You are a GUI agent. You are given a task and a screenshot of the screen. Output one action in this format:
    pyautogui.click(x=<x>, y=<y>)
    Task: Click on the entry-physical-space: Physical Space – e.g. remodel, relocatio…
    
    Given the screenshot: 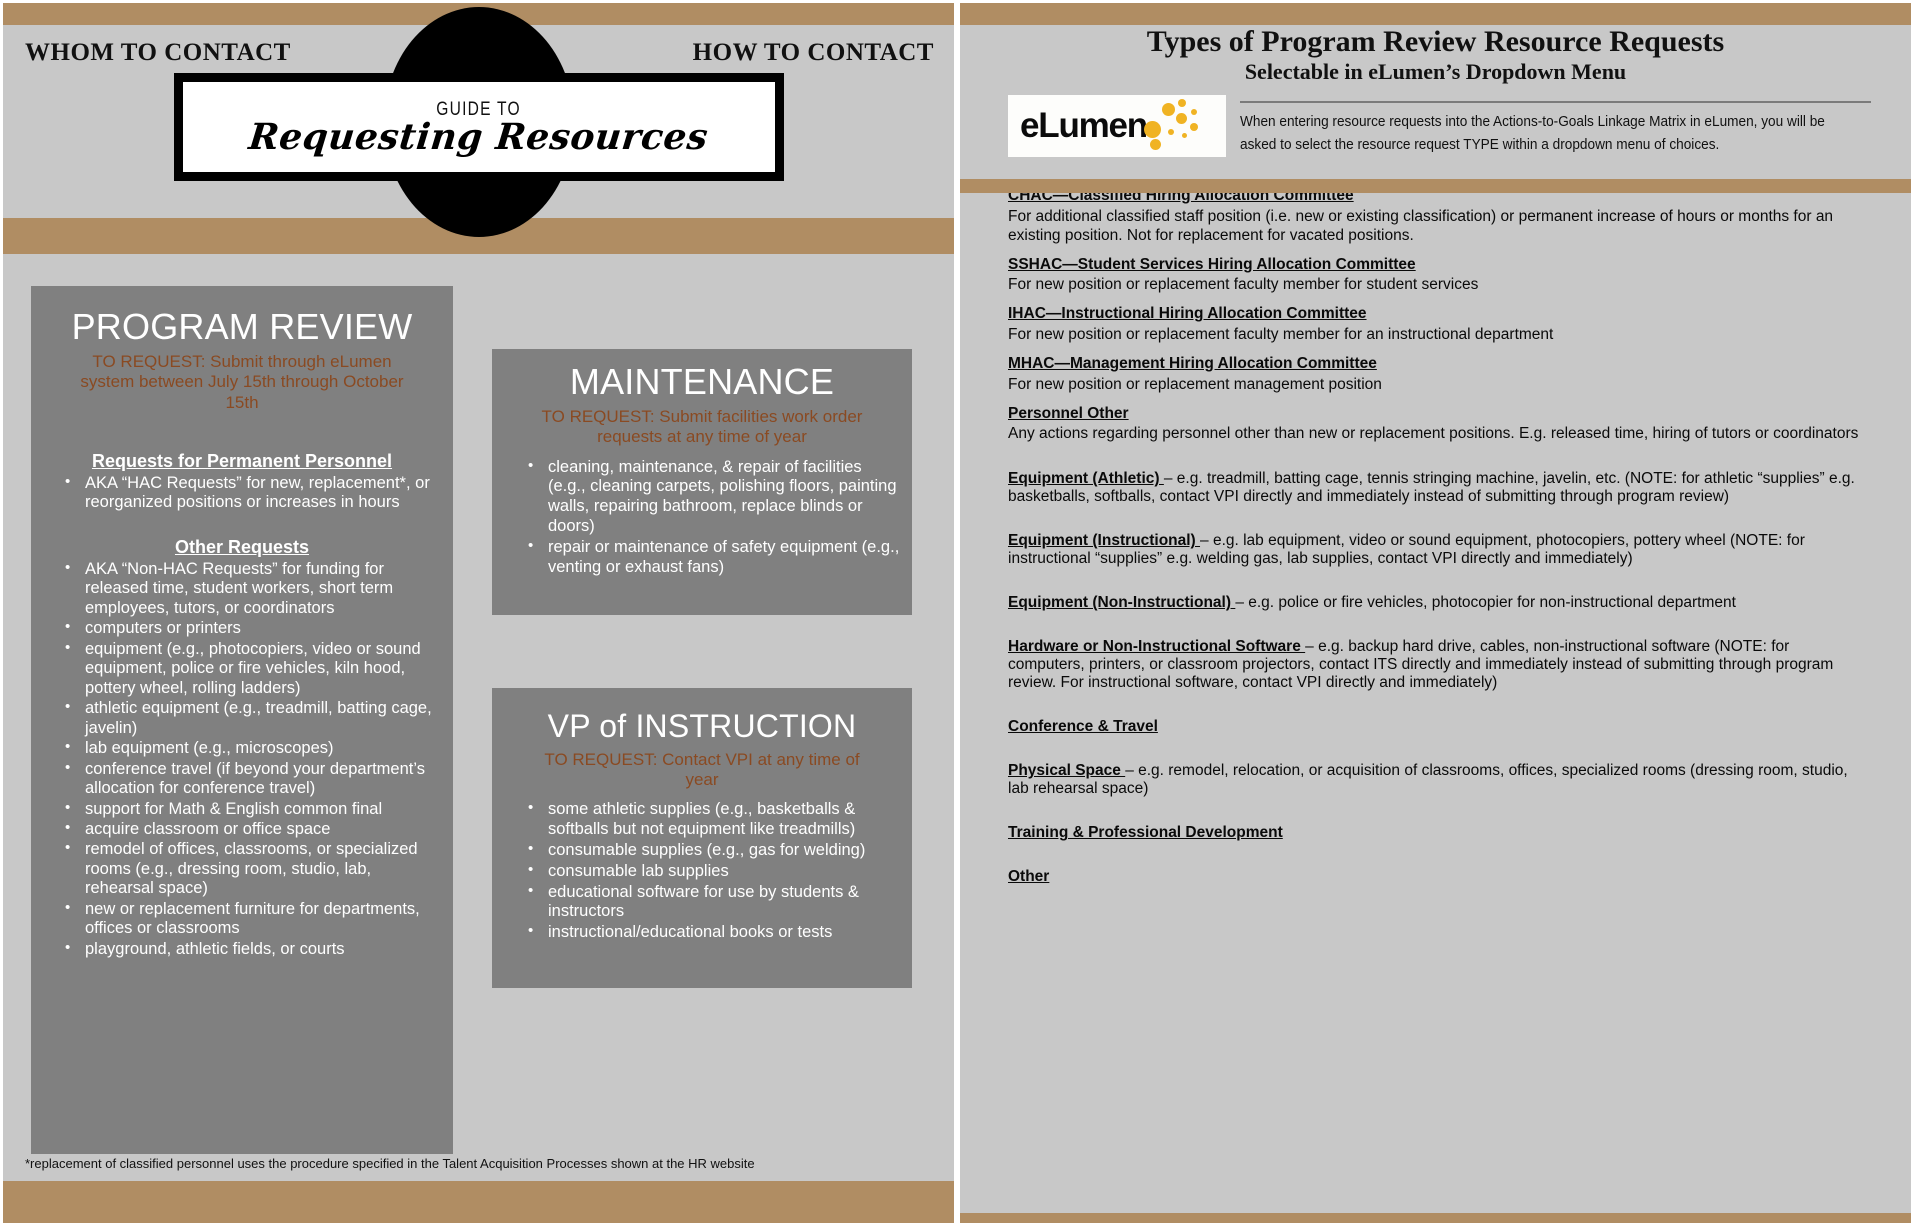 What is the action you would take?
    pyautogui.click(x=1436, y=780)
    